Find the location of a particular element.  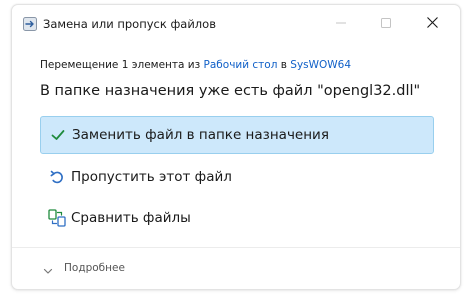

compare-files-option: Сравнить файлы is located at coordinates (237, 218).